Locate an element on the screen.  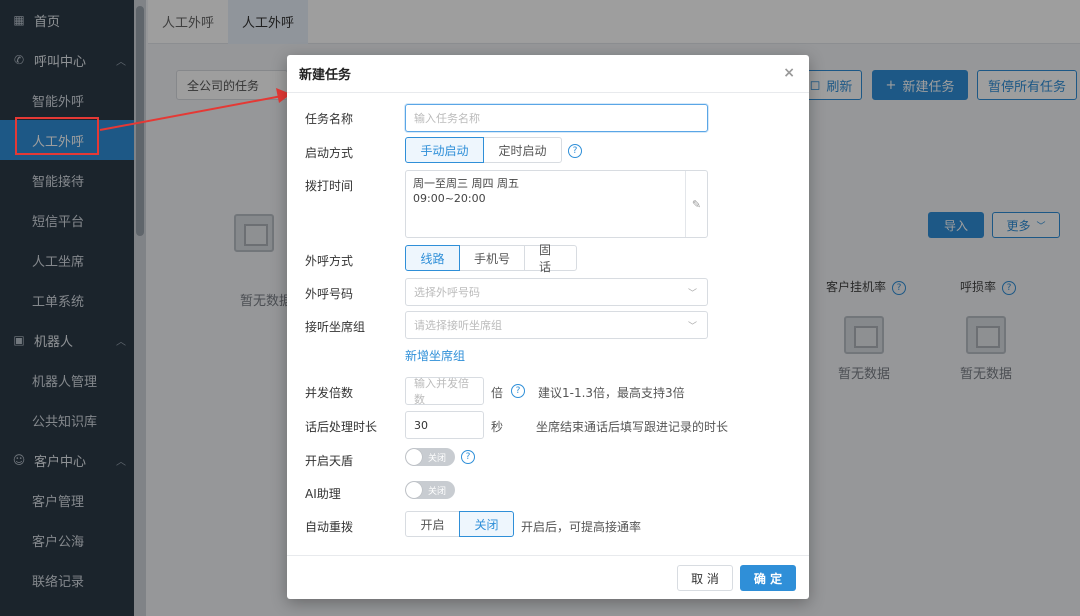
call-mode-label: 外呼方式 is located at coordinates (329, 261).